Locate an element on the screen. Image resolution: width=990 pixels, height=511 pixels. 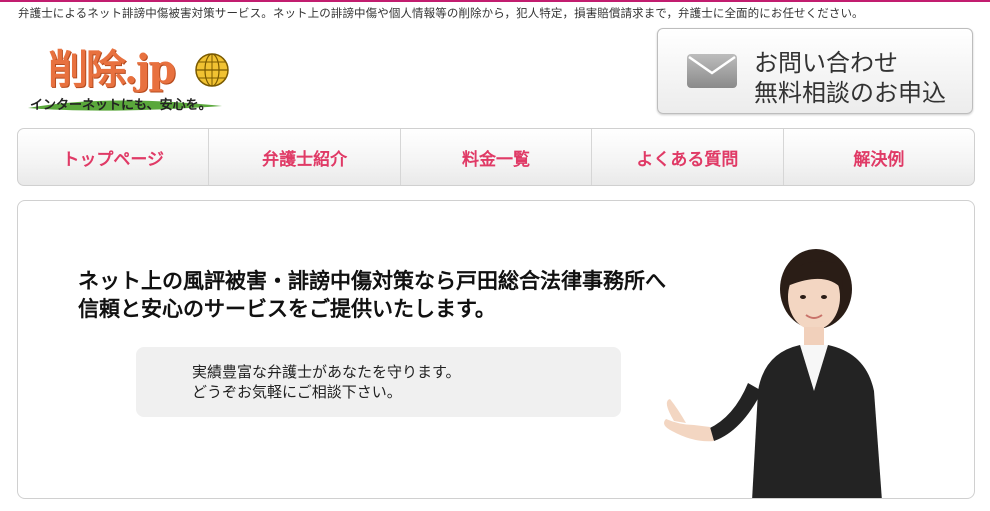
logo-subtitle: インターネットにも、安心を。 is located at coordinates (121, 105).